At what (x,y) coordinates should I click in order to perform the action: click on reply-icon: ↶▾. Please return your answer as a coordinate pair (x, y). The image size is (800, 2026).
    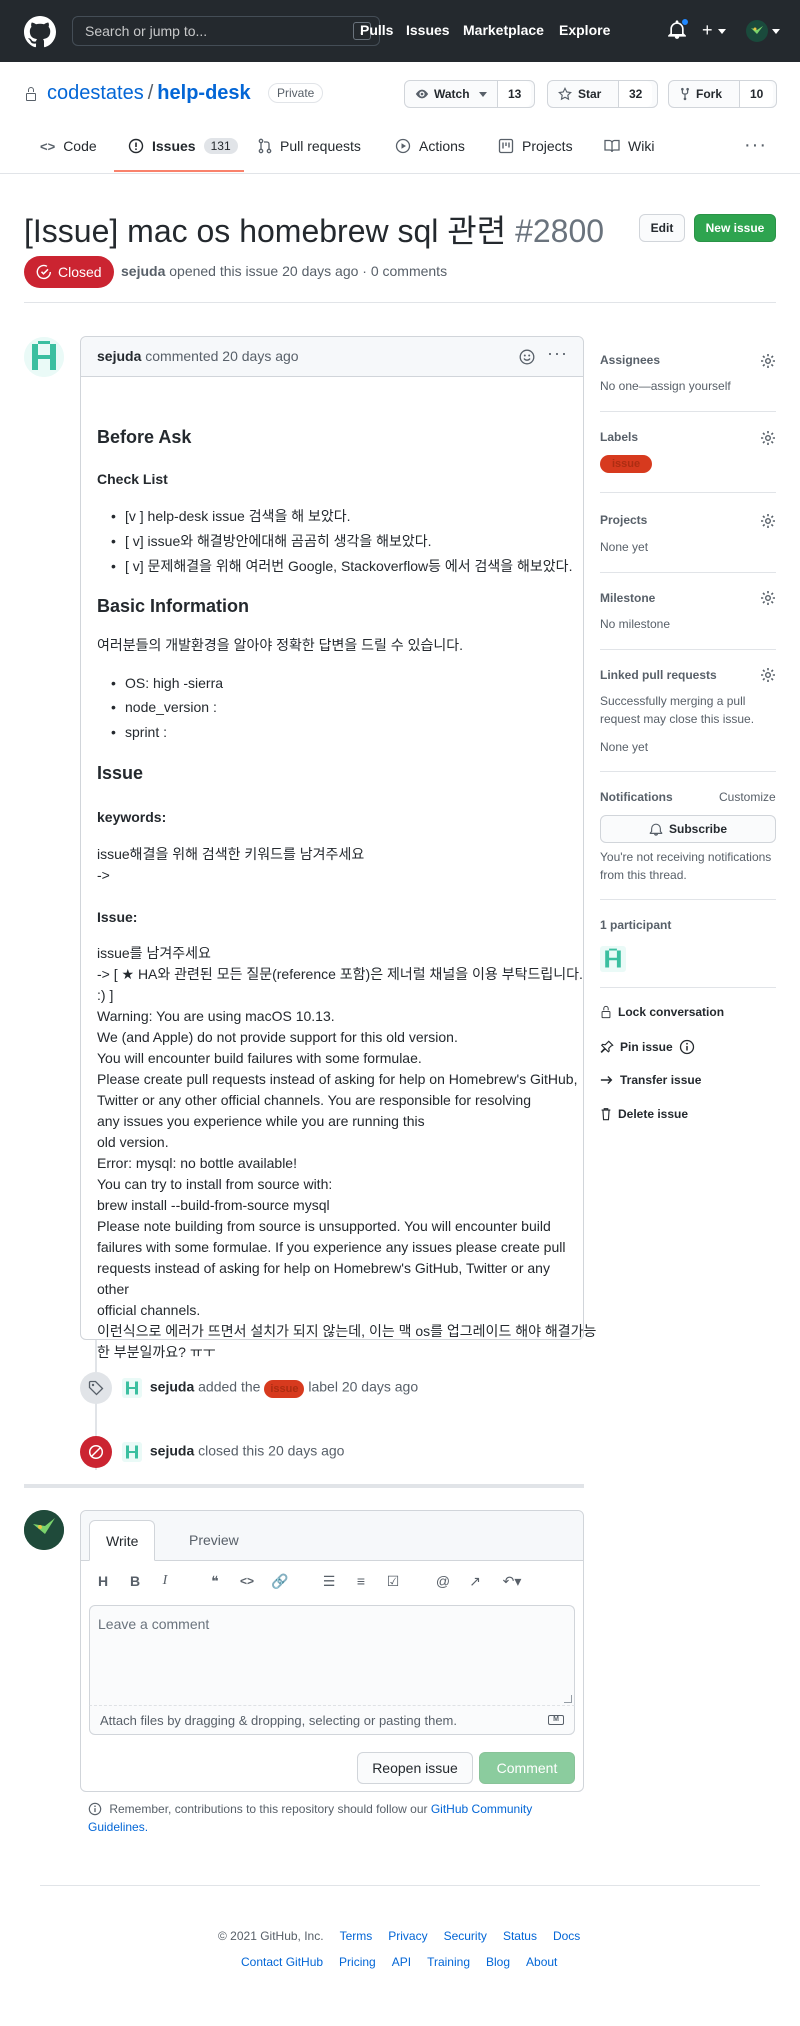
    Looking at the image, I should click on (512, 1581).